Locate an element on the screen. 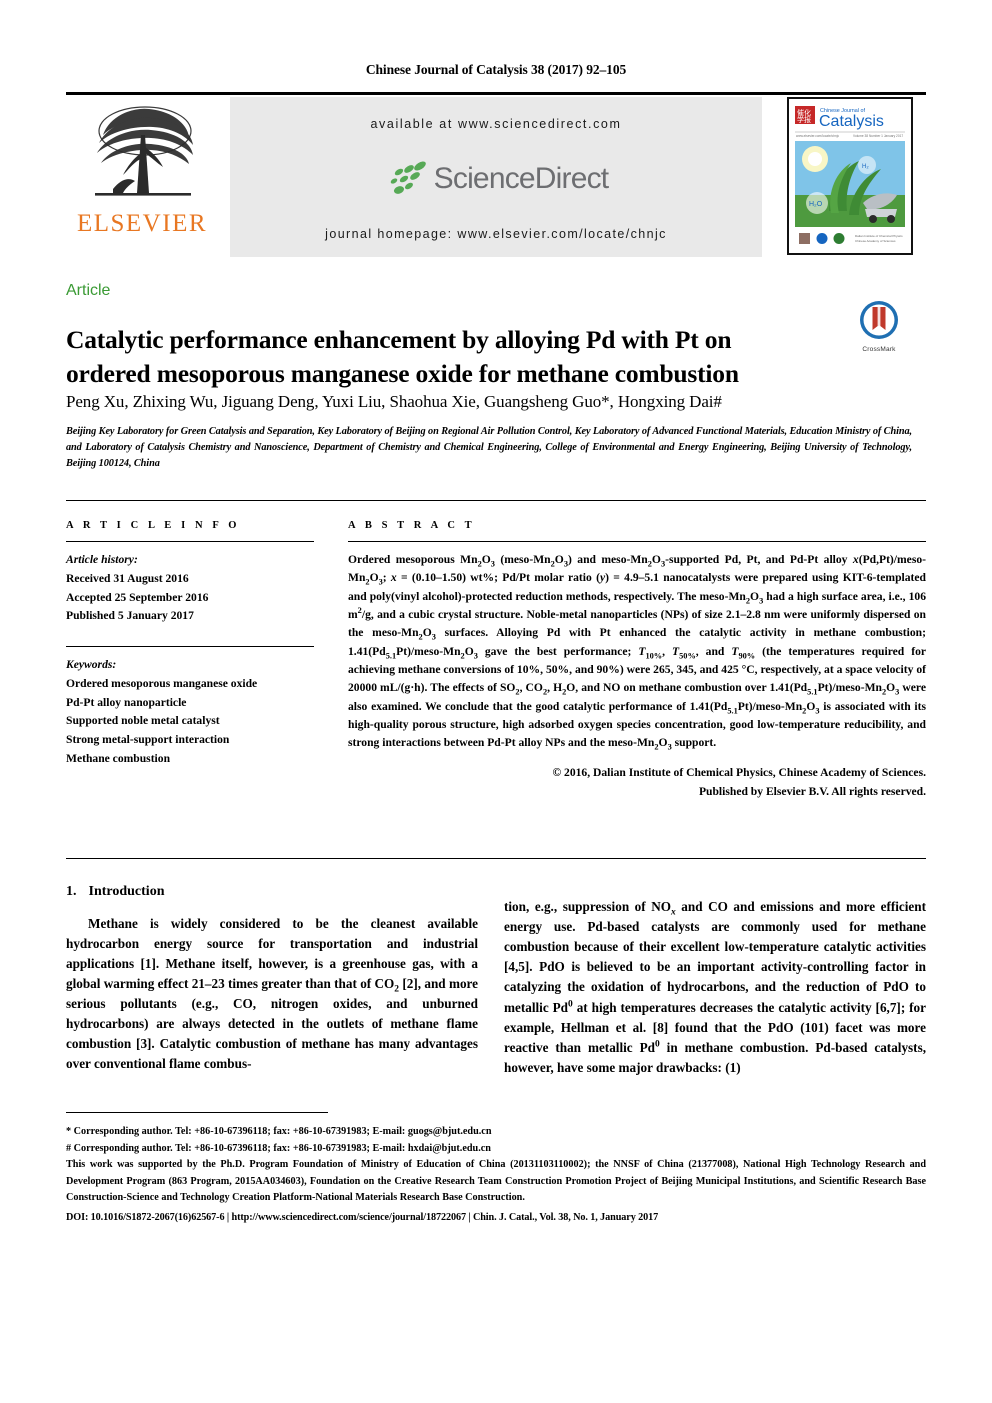 Image resolution: width=992 pixels, height=1403 pixels. svg-text:Volume 38 Number 1 January 2: Volume 38 Number 1 January 2017 is located at coordinates (878, 136).